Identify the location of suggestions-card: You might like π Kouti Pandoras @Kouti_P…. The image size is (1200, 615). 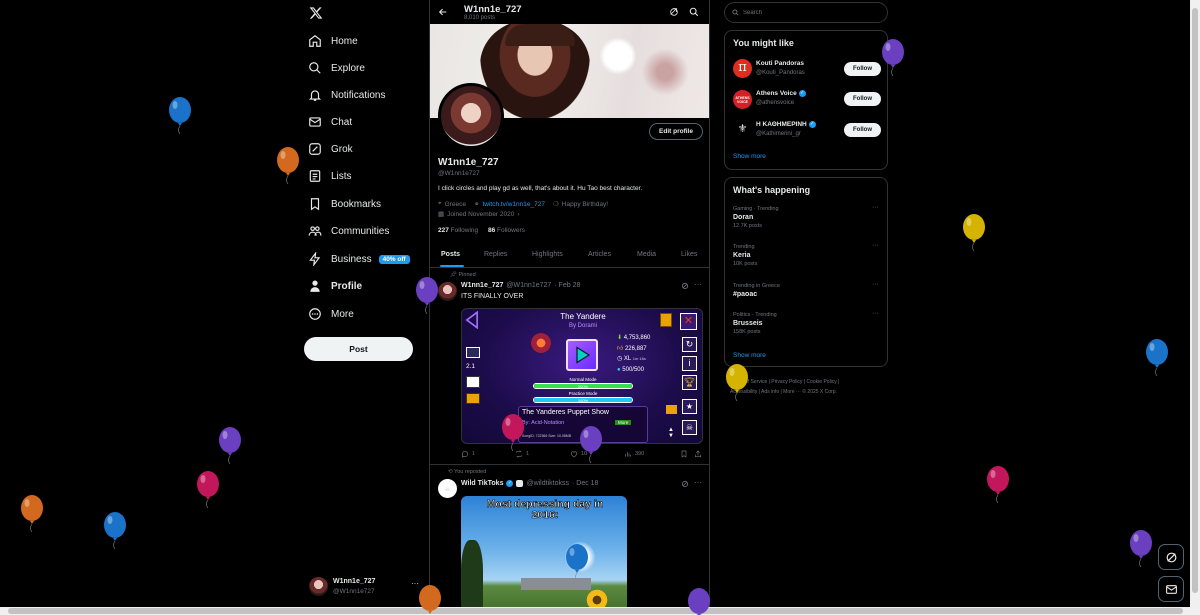
(806, 100).